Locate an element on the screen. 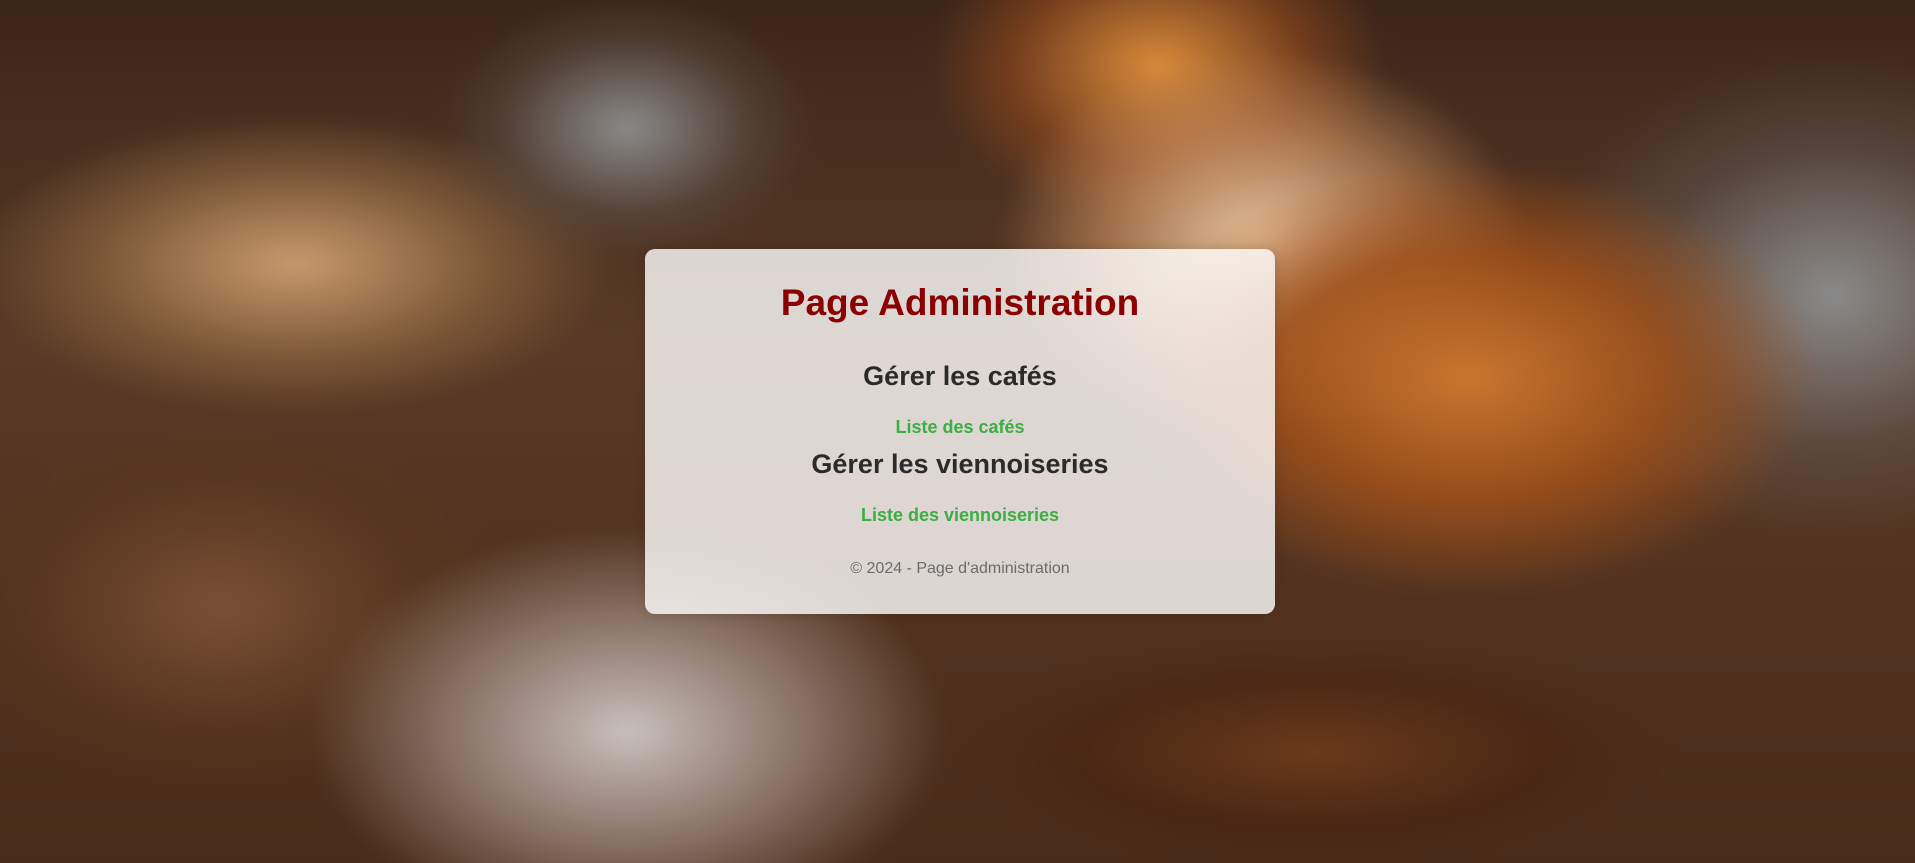 This screenshot has width=1915, height=863. section-heading-cafes: Gérer les cafés is located at coordinates (960, 376).